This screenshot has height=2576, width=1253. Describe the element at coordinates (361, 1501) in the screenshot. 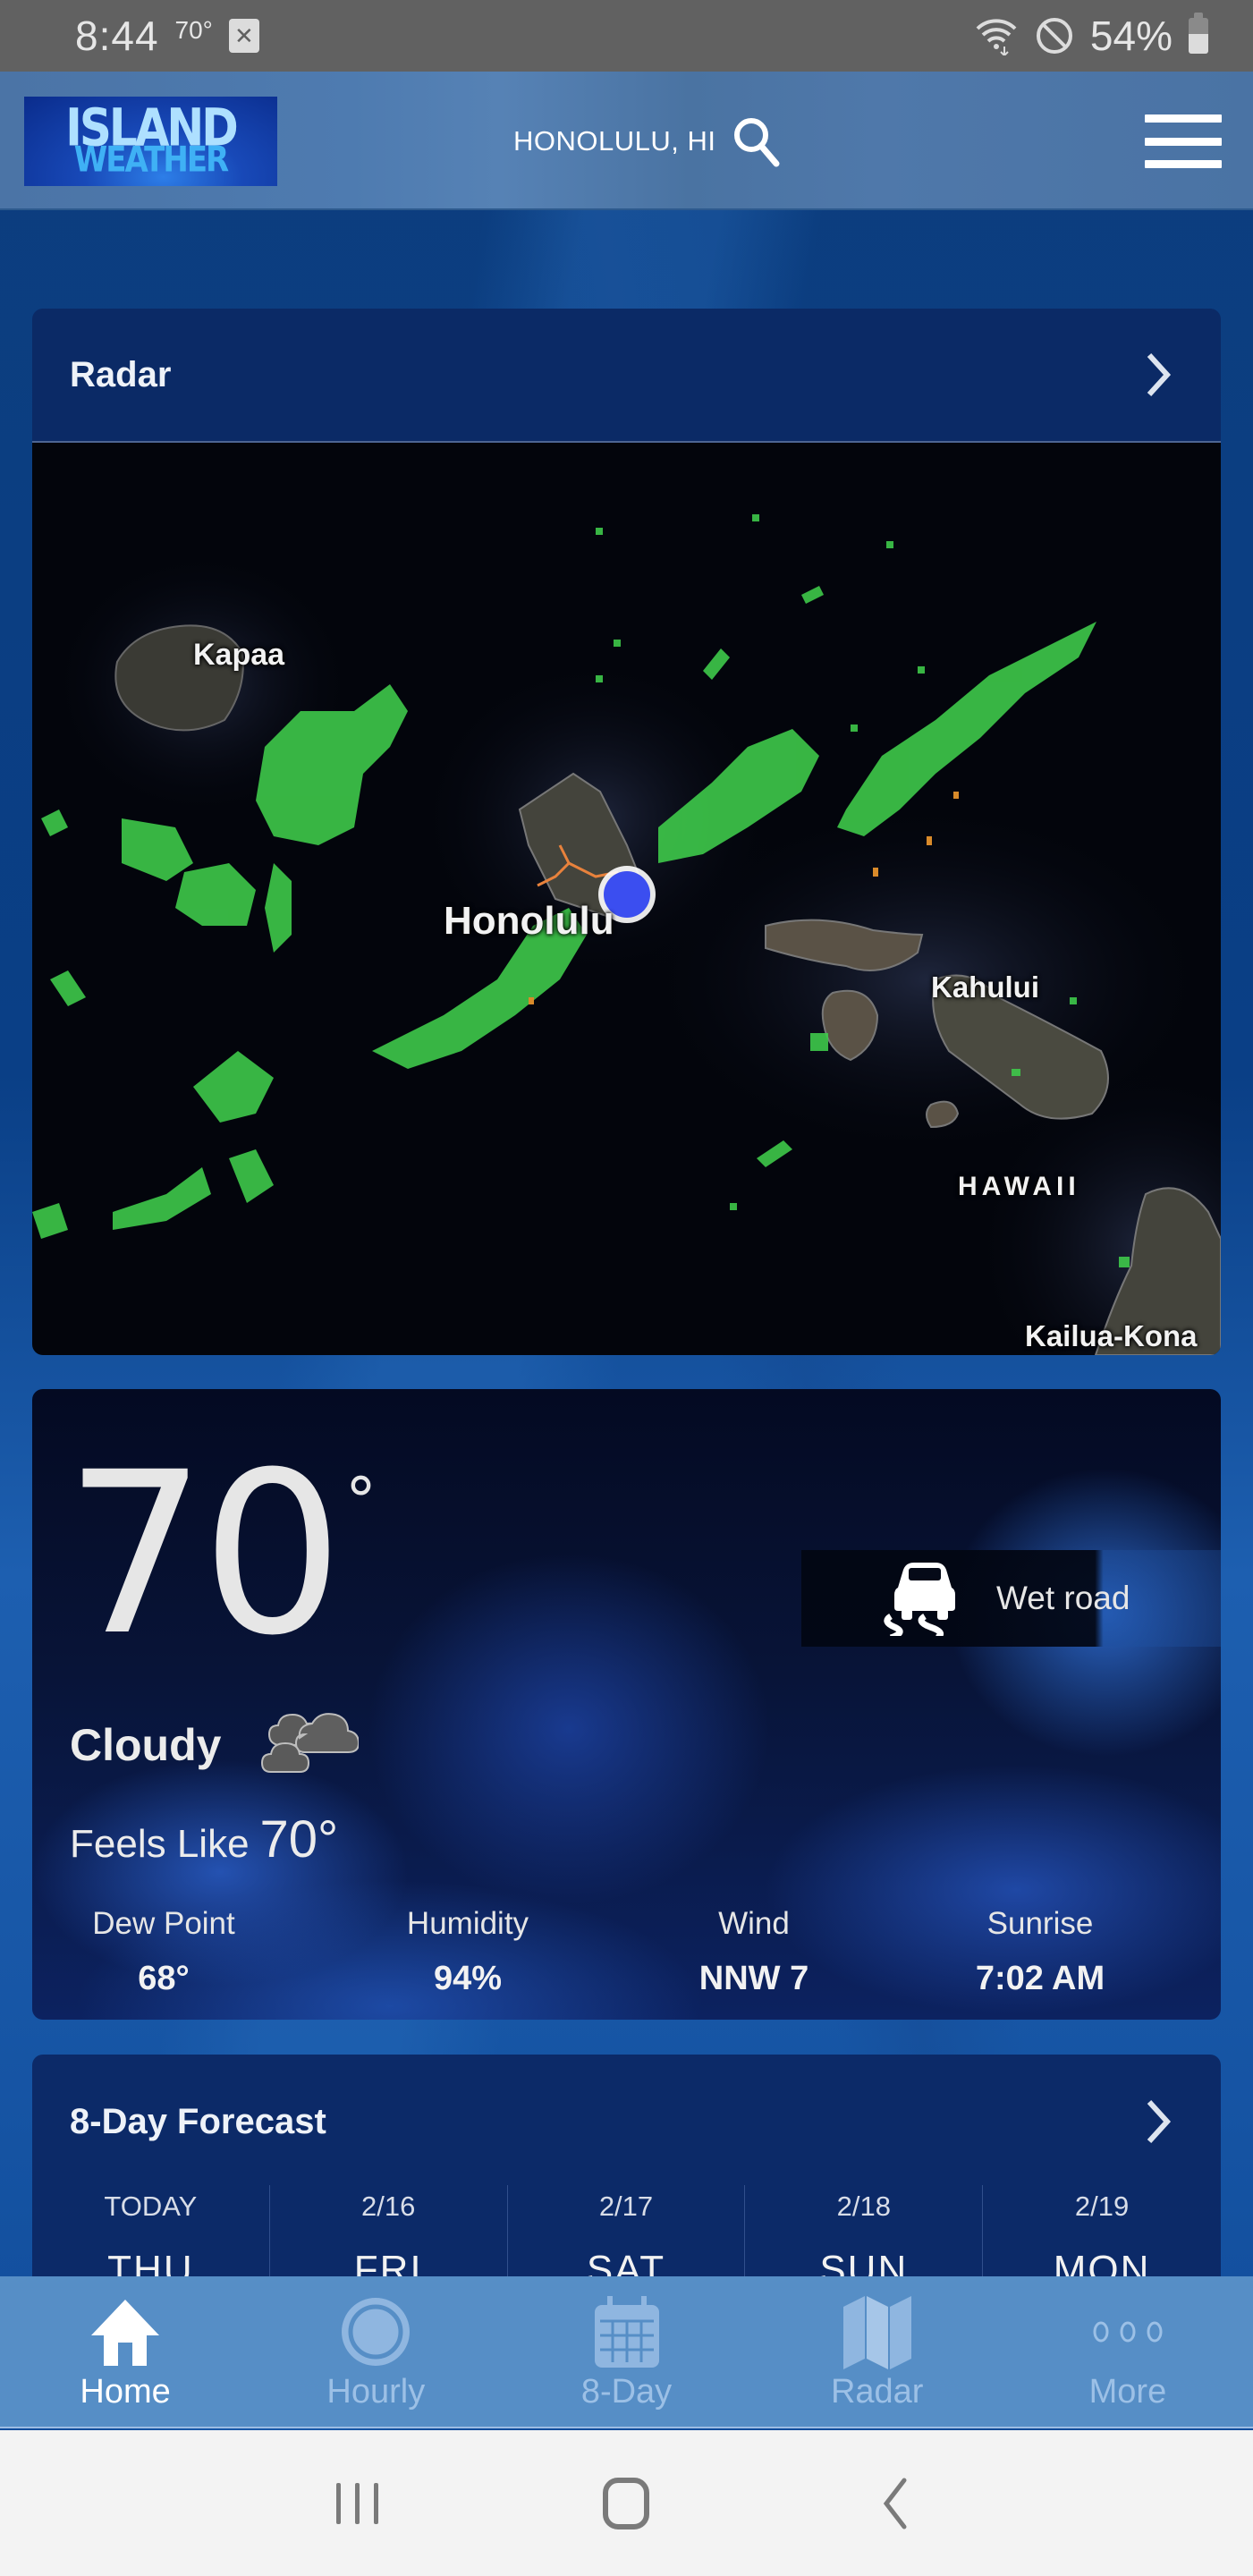

I see `degree-symbol: °` at that location.